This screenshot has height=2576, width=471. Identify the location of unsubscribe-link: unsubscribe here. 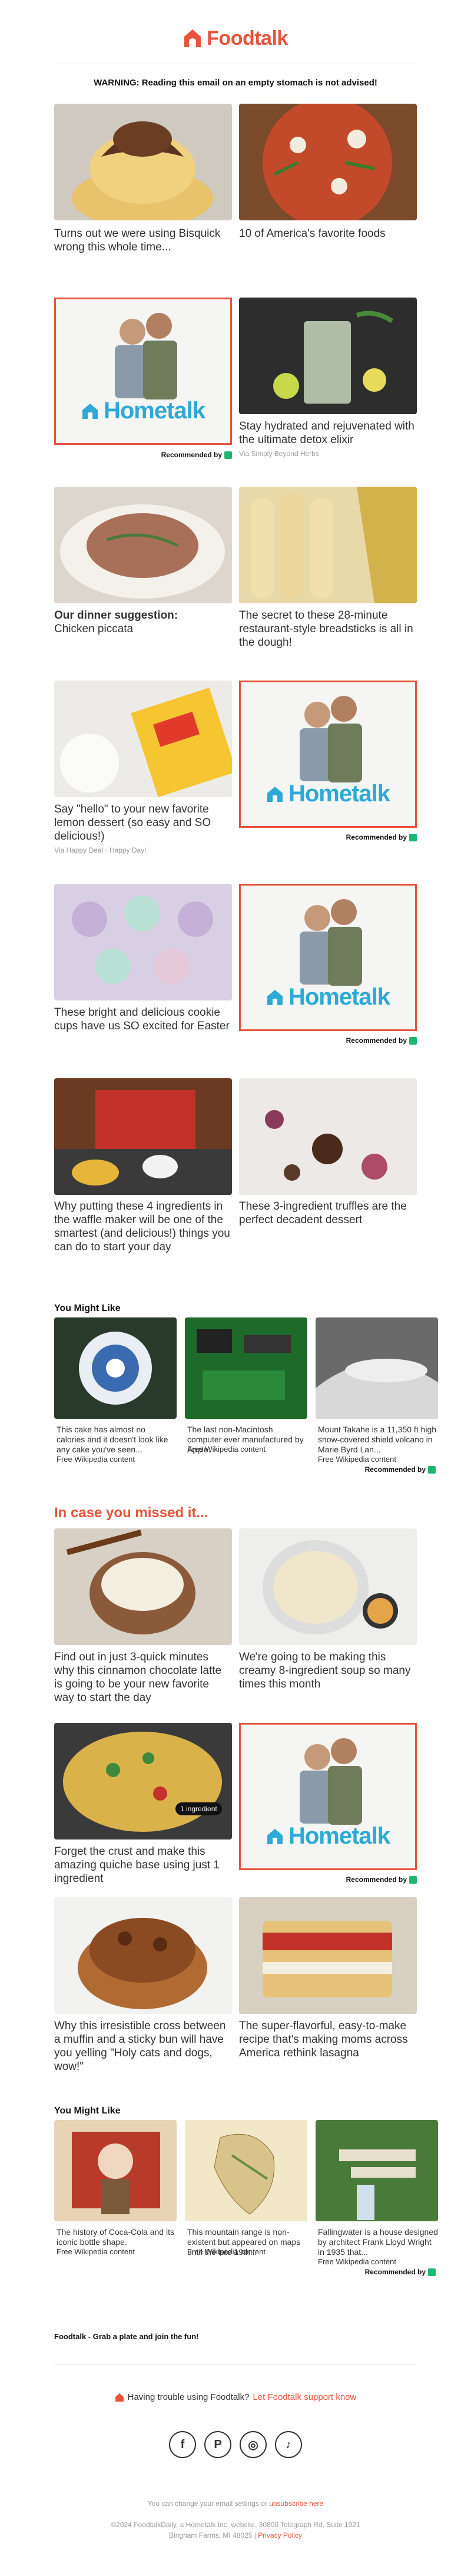
(296, 2503).